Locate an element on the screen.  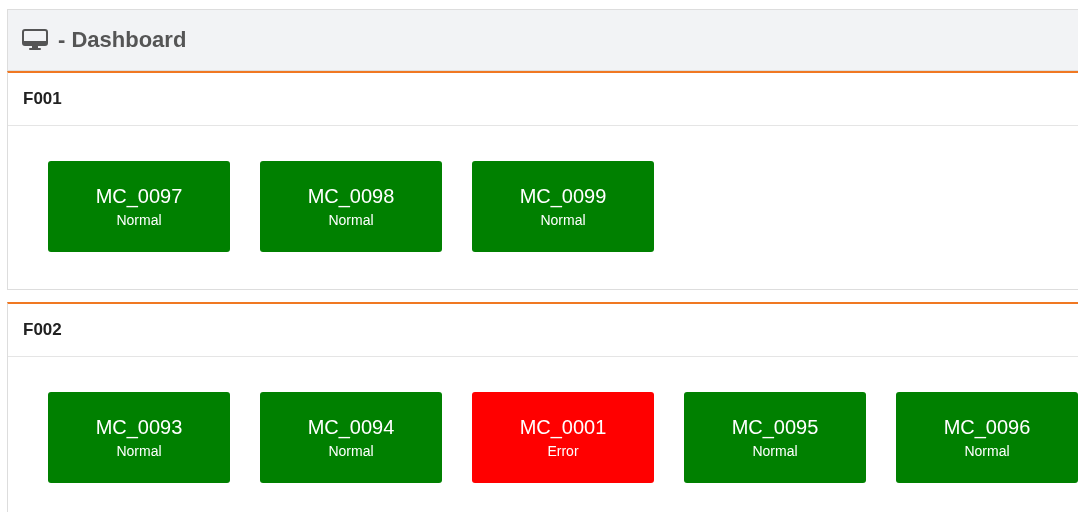
machine-tile: MC_0096 Normal is located at coordinates (987, 437).